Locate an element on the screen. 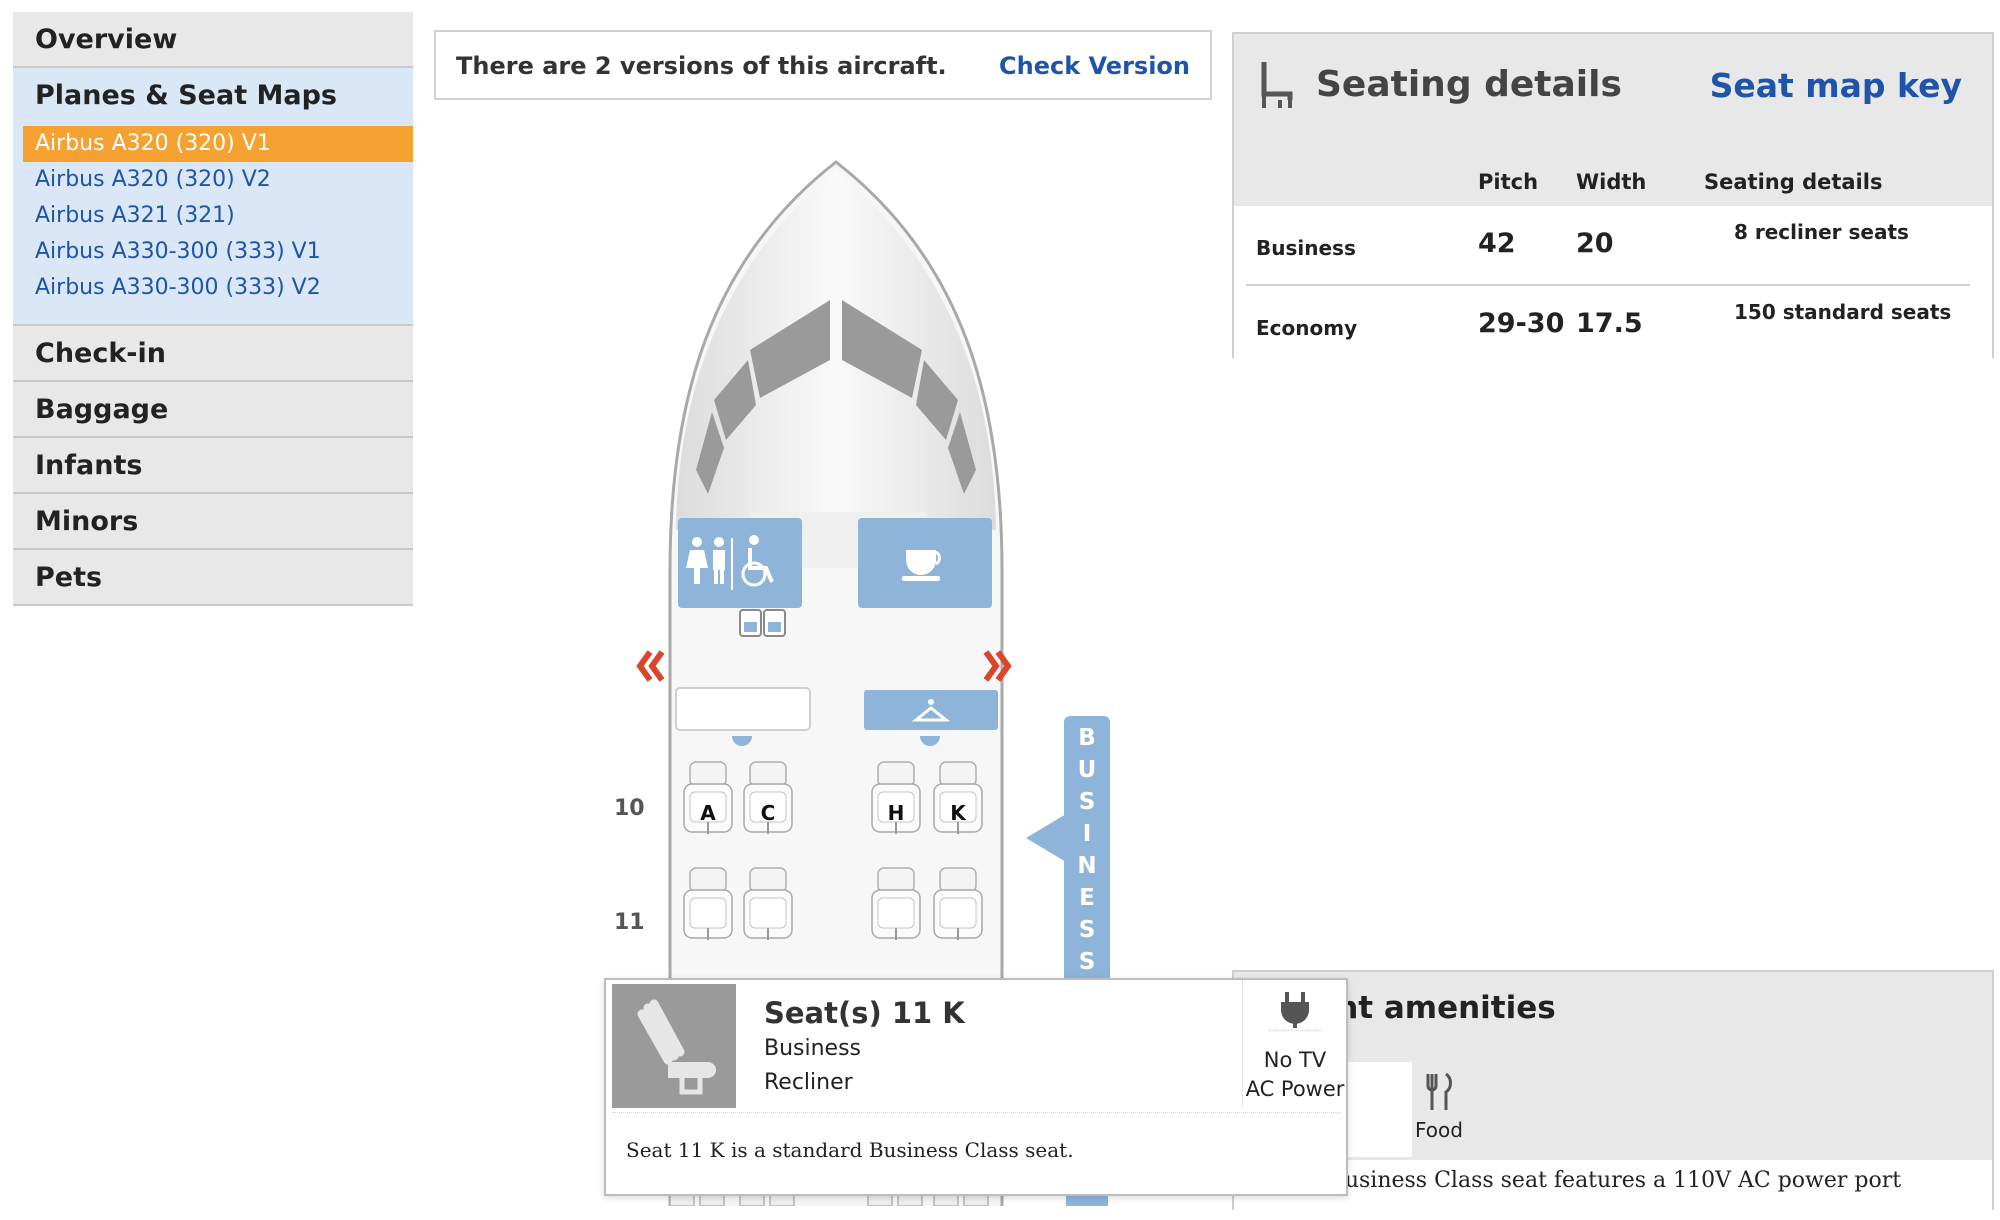 This screenshot has width=2000, height=1220. width-value: 20 is located at coordinates (1595, 243).